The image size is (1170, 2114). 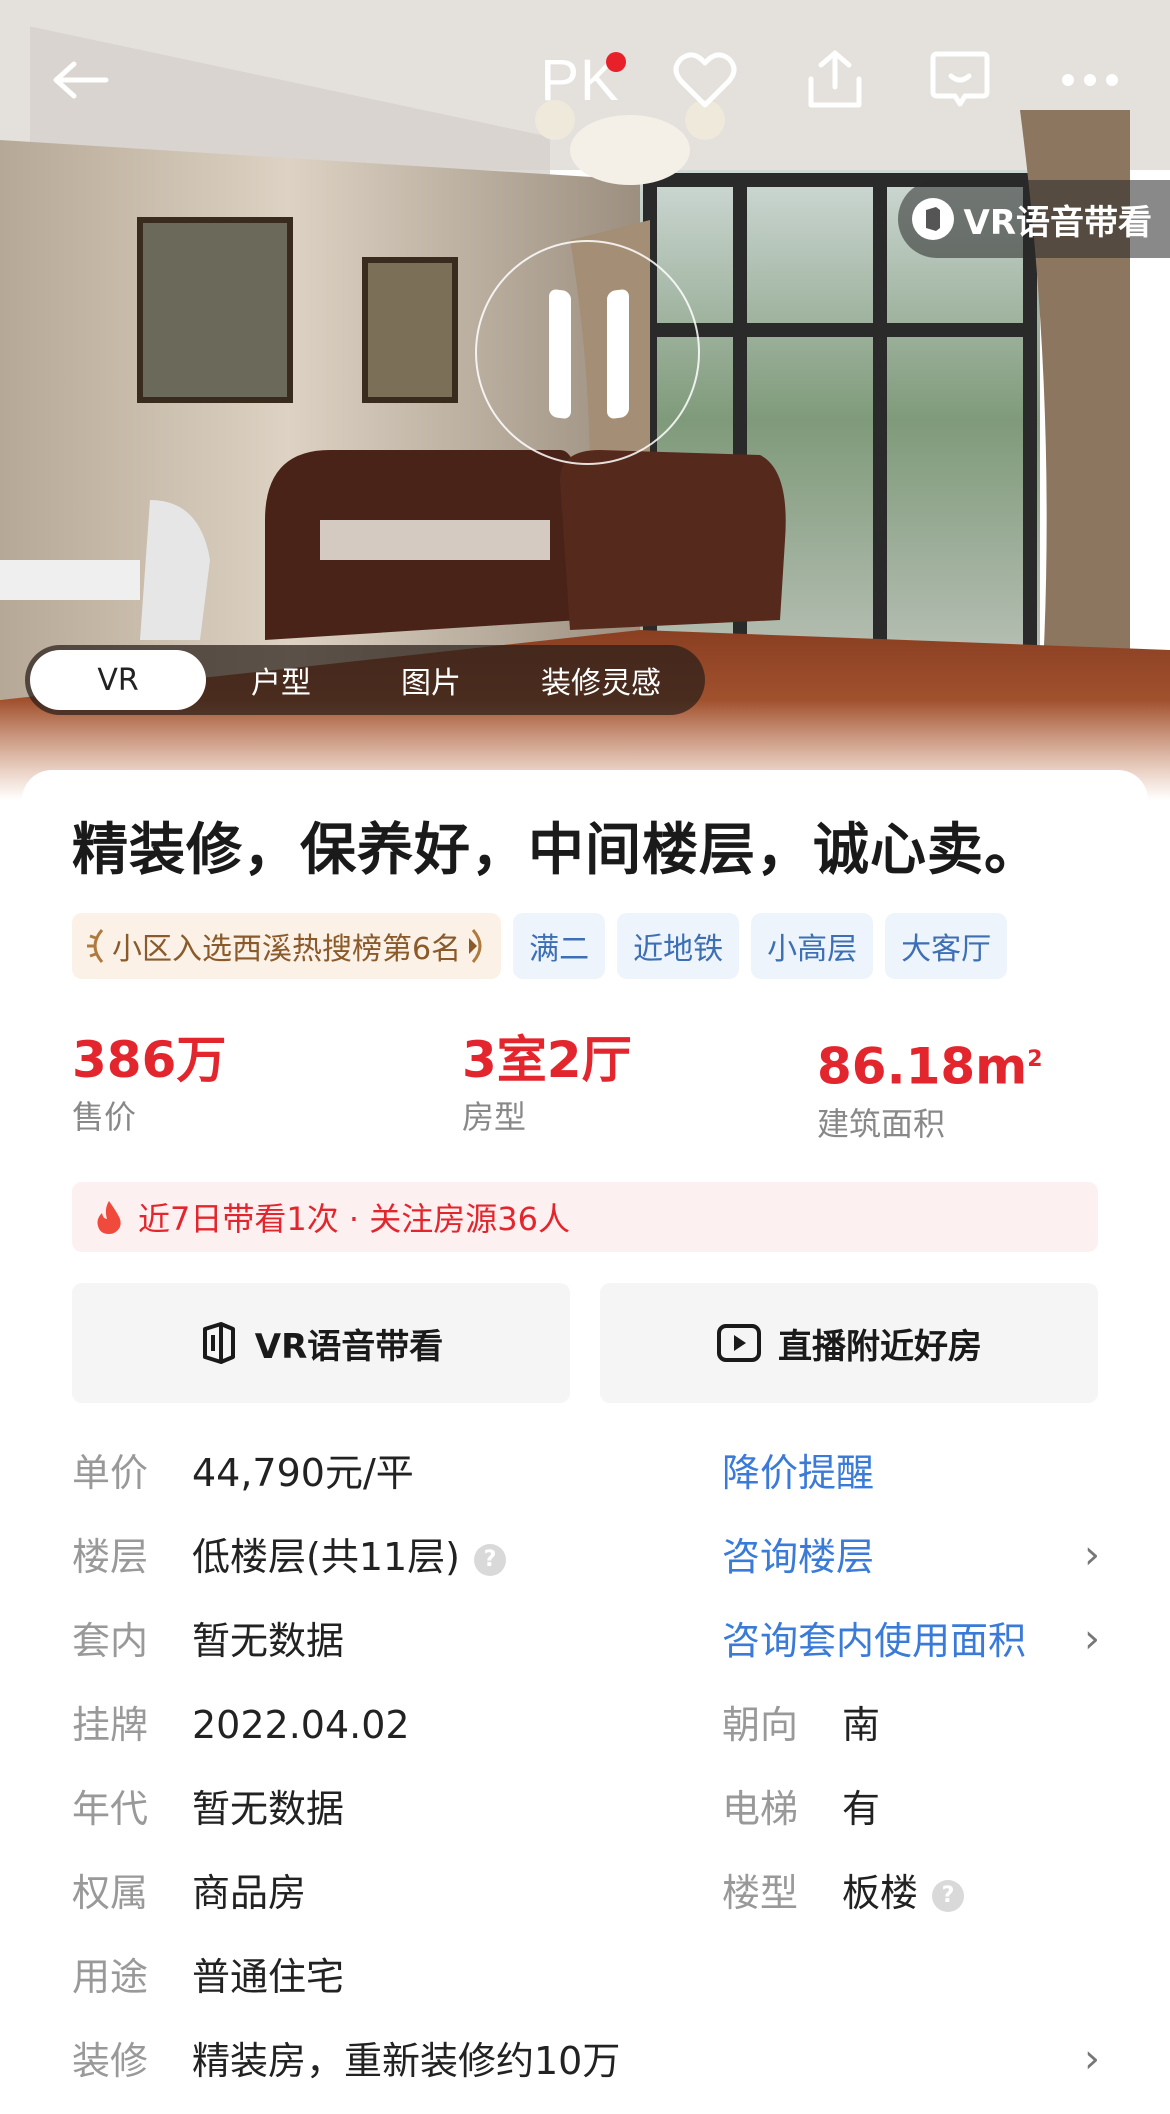 I want to click on live-label: 直播附近好房, so click(x=880, y=1346).